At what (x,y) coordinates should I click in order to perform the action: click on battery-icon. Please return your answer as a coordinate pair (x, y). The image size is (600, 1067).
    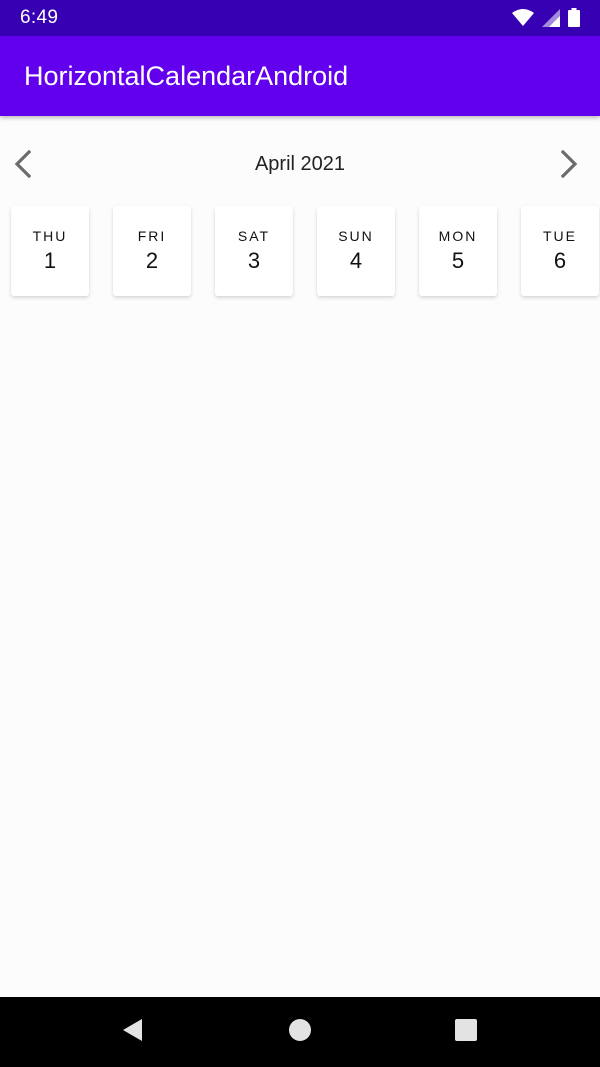
    Looking at the image, I should click on (574, 17).